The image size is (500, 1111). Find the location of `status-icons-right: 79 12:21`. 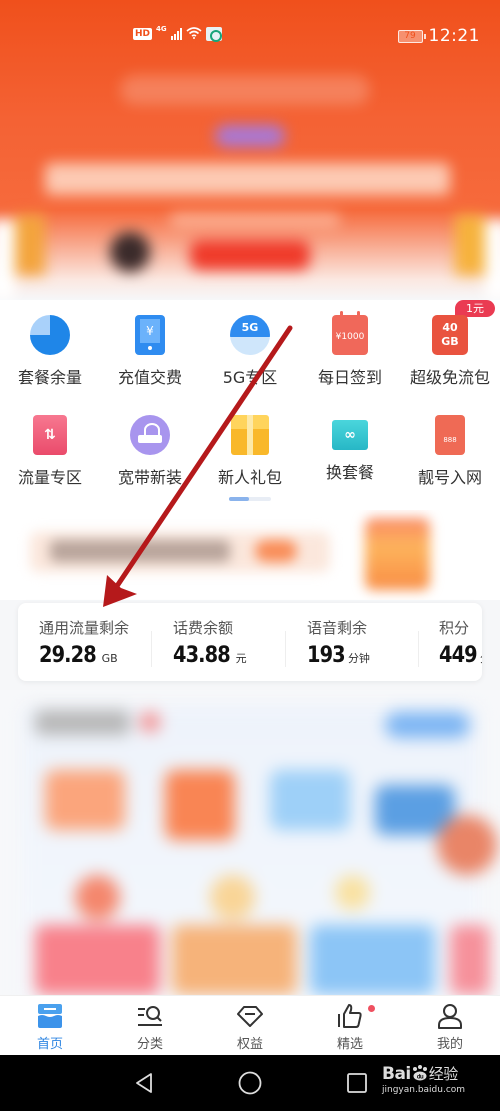

status-icons-right: 79 12:21 is located at coordinates (439, 36).